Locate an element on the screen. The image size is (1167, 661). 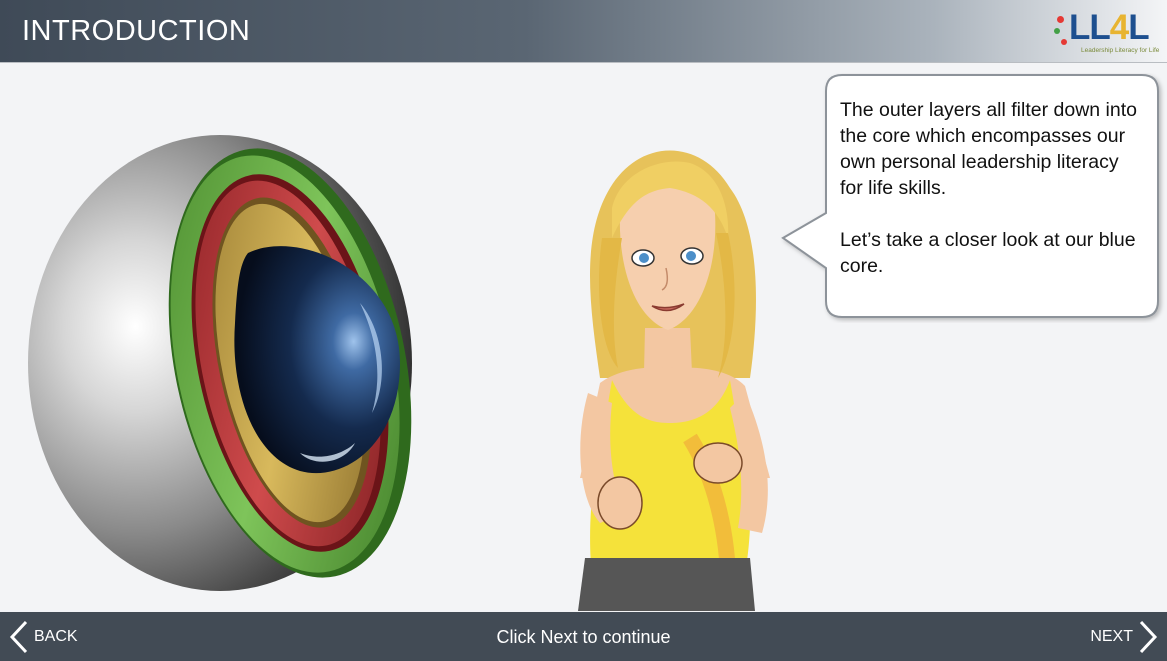
next-button: NEXT is located at coordinates (1124, 636).